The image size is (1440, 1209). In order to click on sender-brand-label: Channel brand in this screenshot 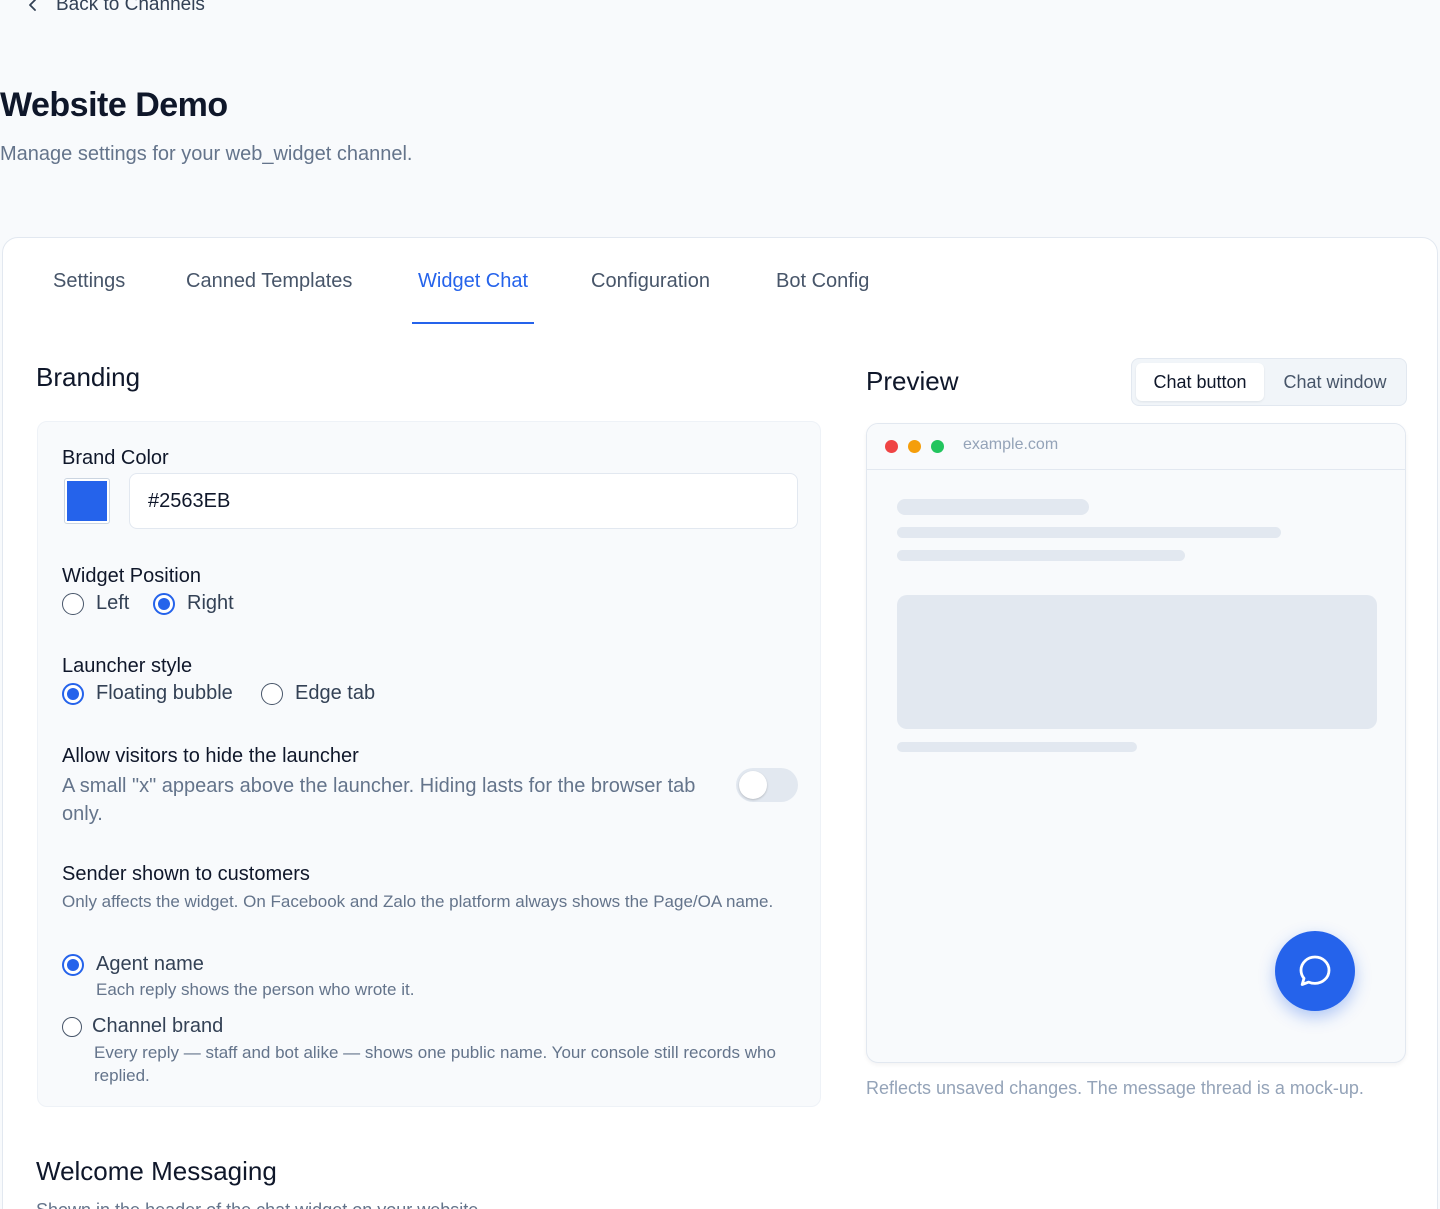, I will do `click(158, 1026)`.